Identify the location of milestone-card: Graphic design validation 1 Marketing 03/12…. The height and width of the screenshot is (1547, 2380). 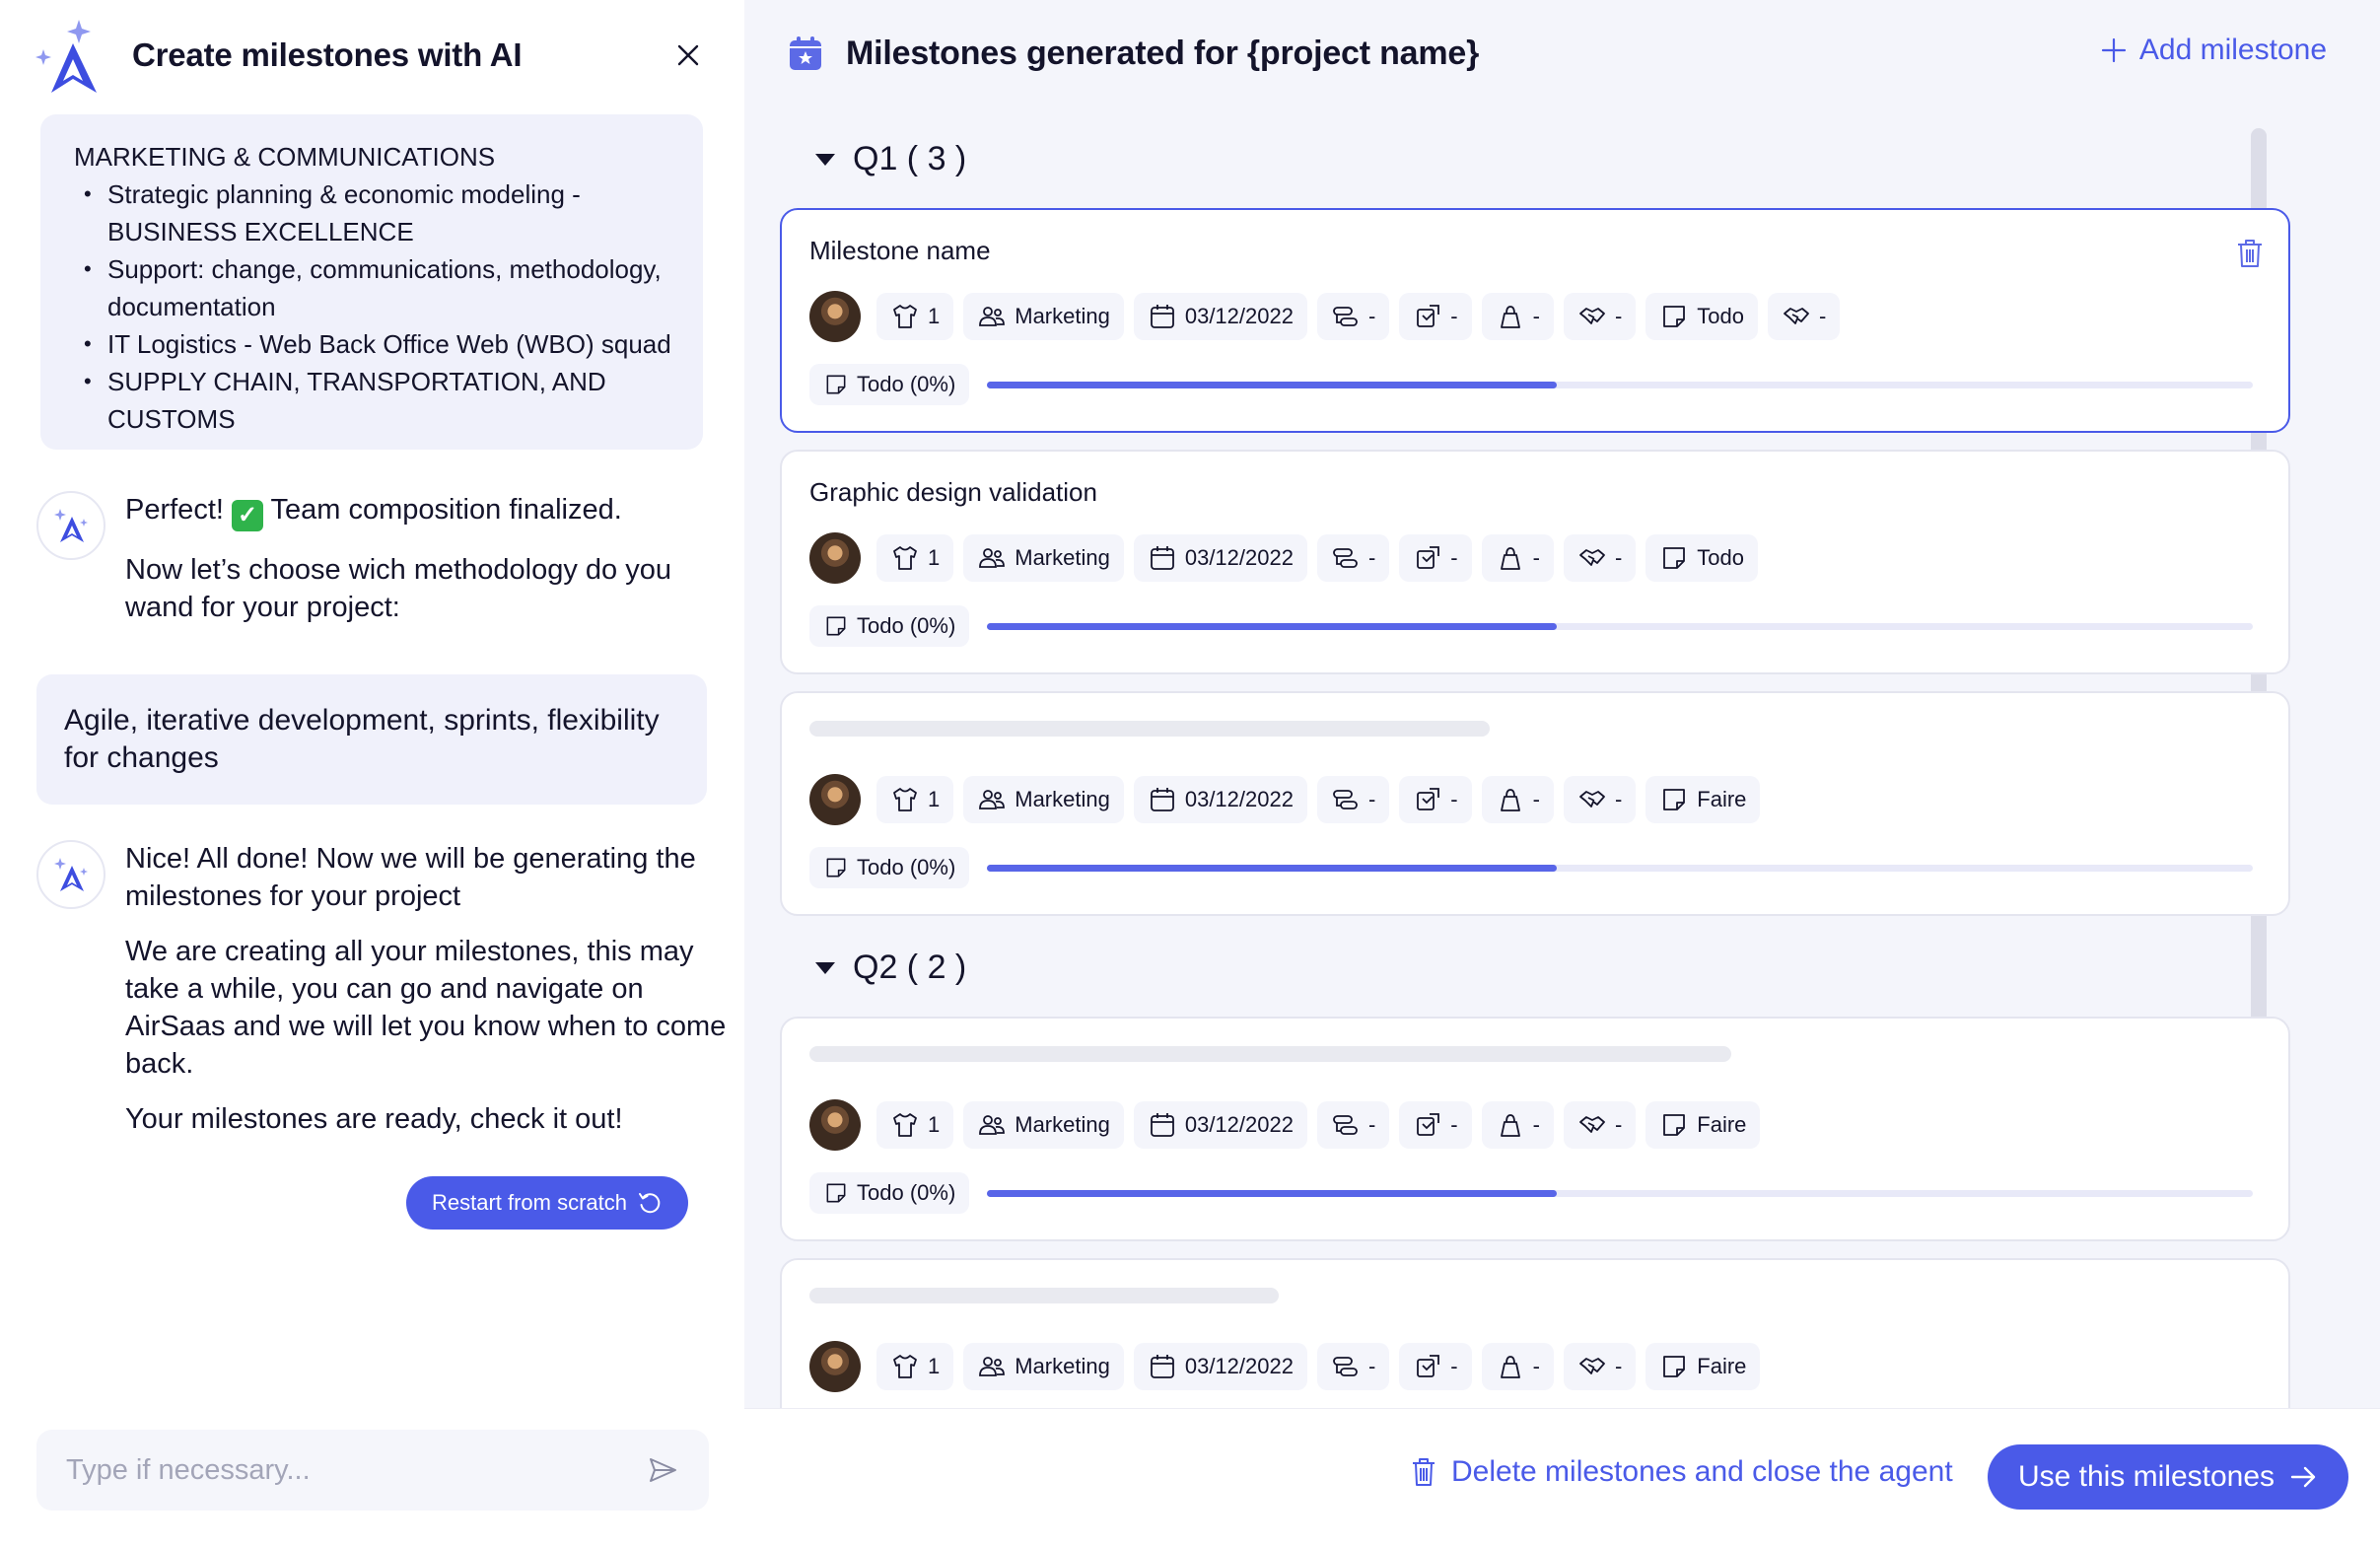
(1535, 562).